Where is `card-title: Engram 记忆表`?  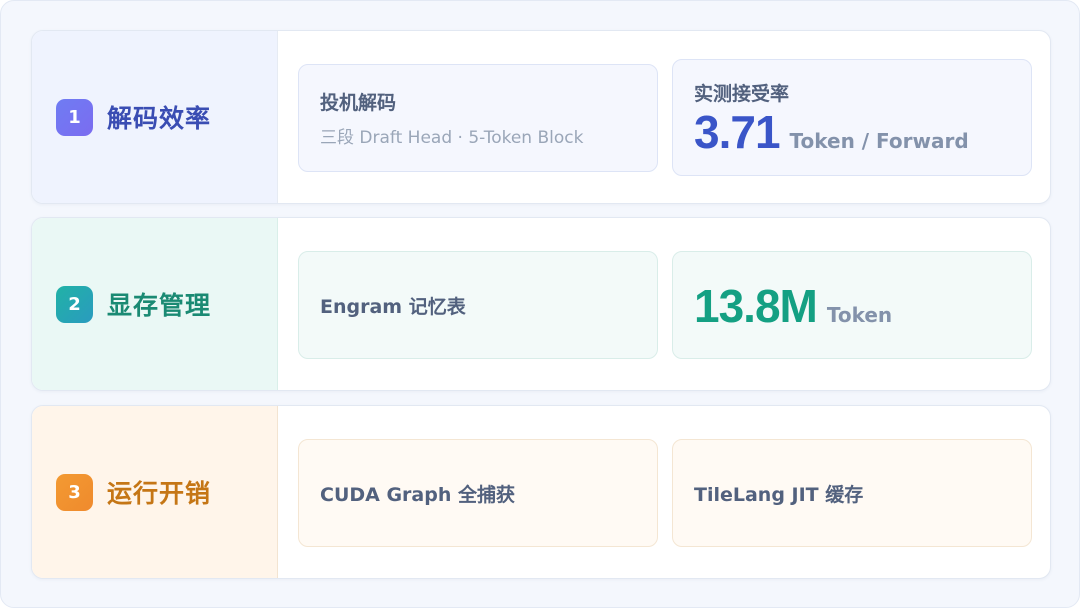
card-title: Engram 记忆表 is located at coordinates (393, 306).